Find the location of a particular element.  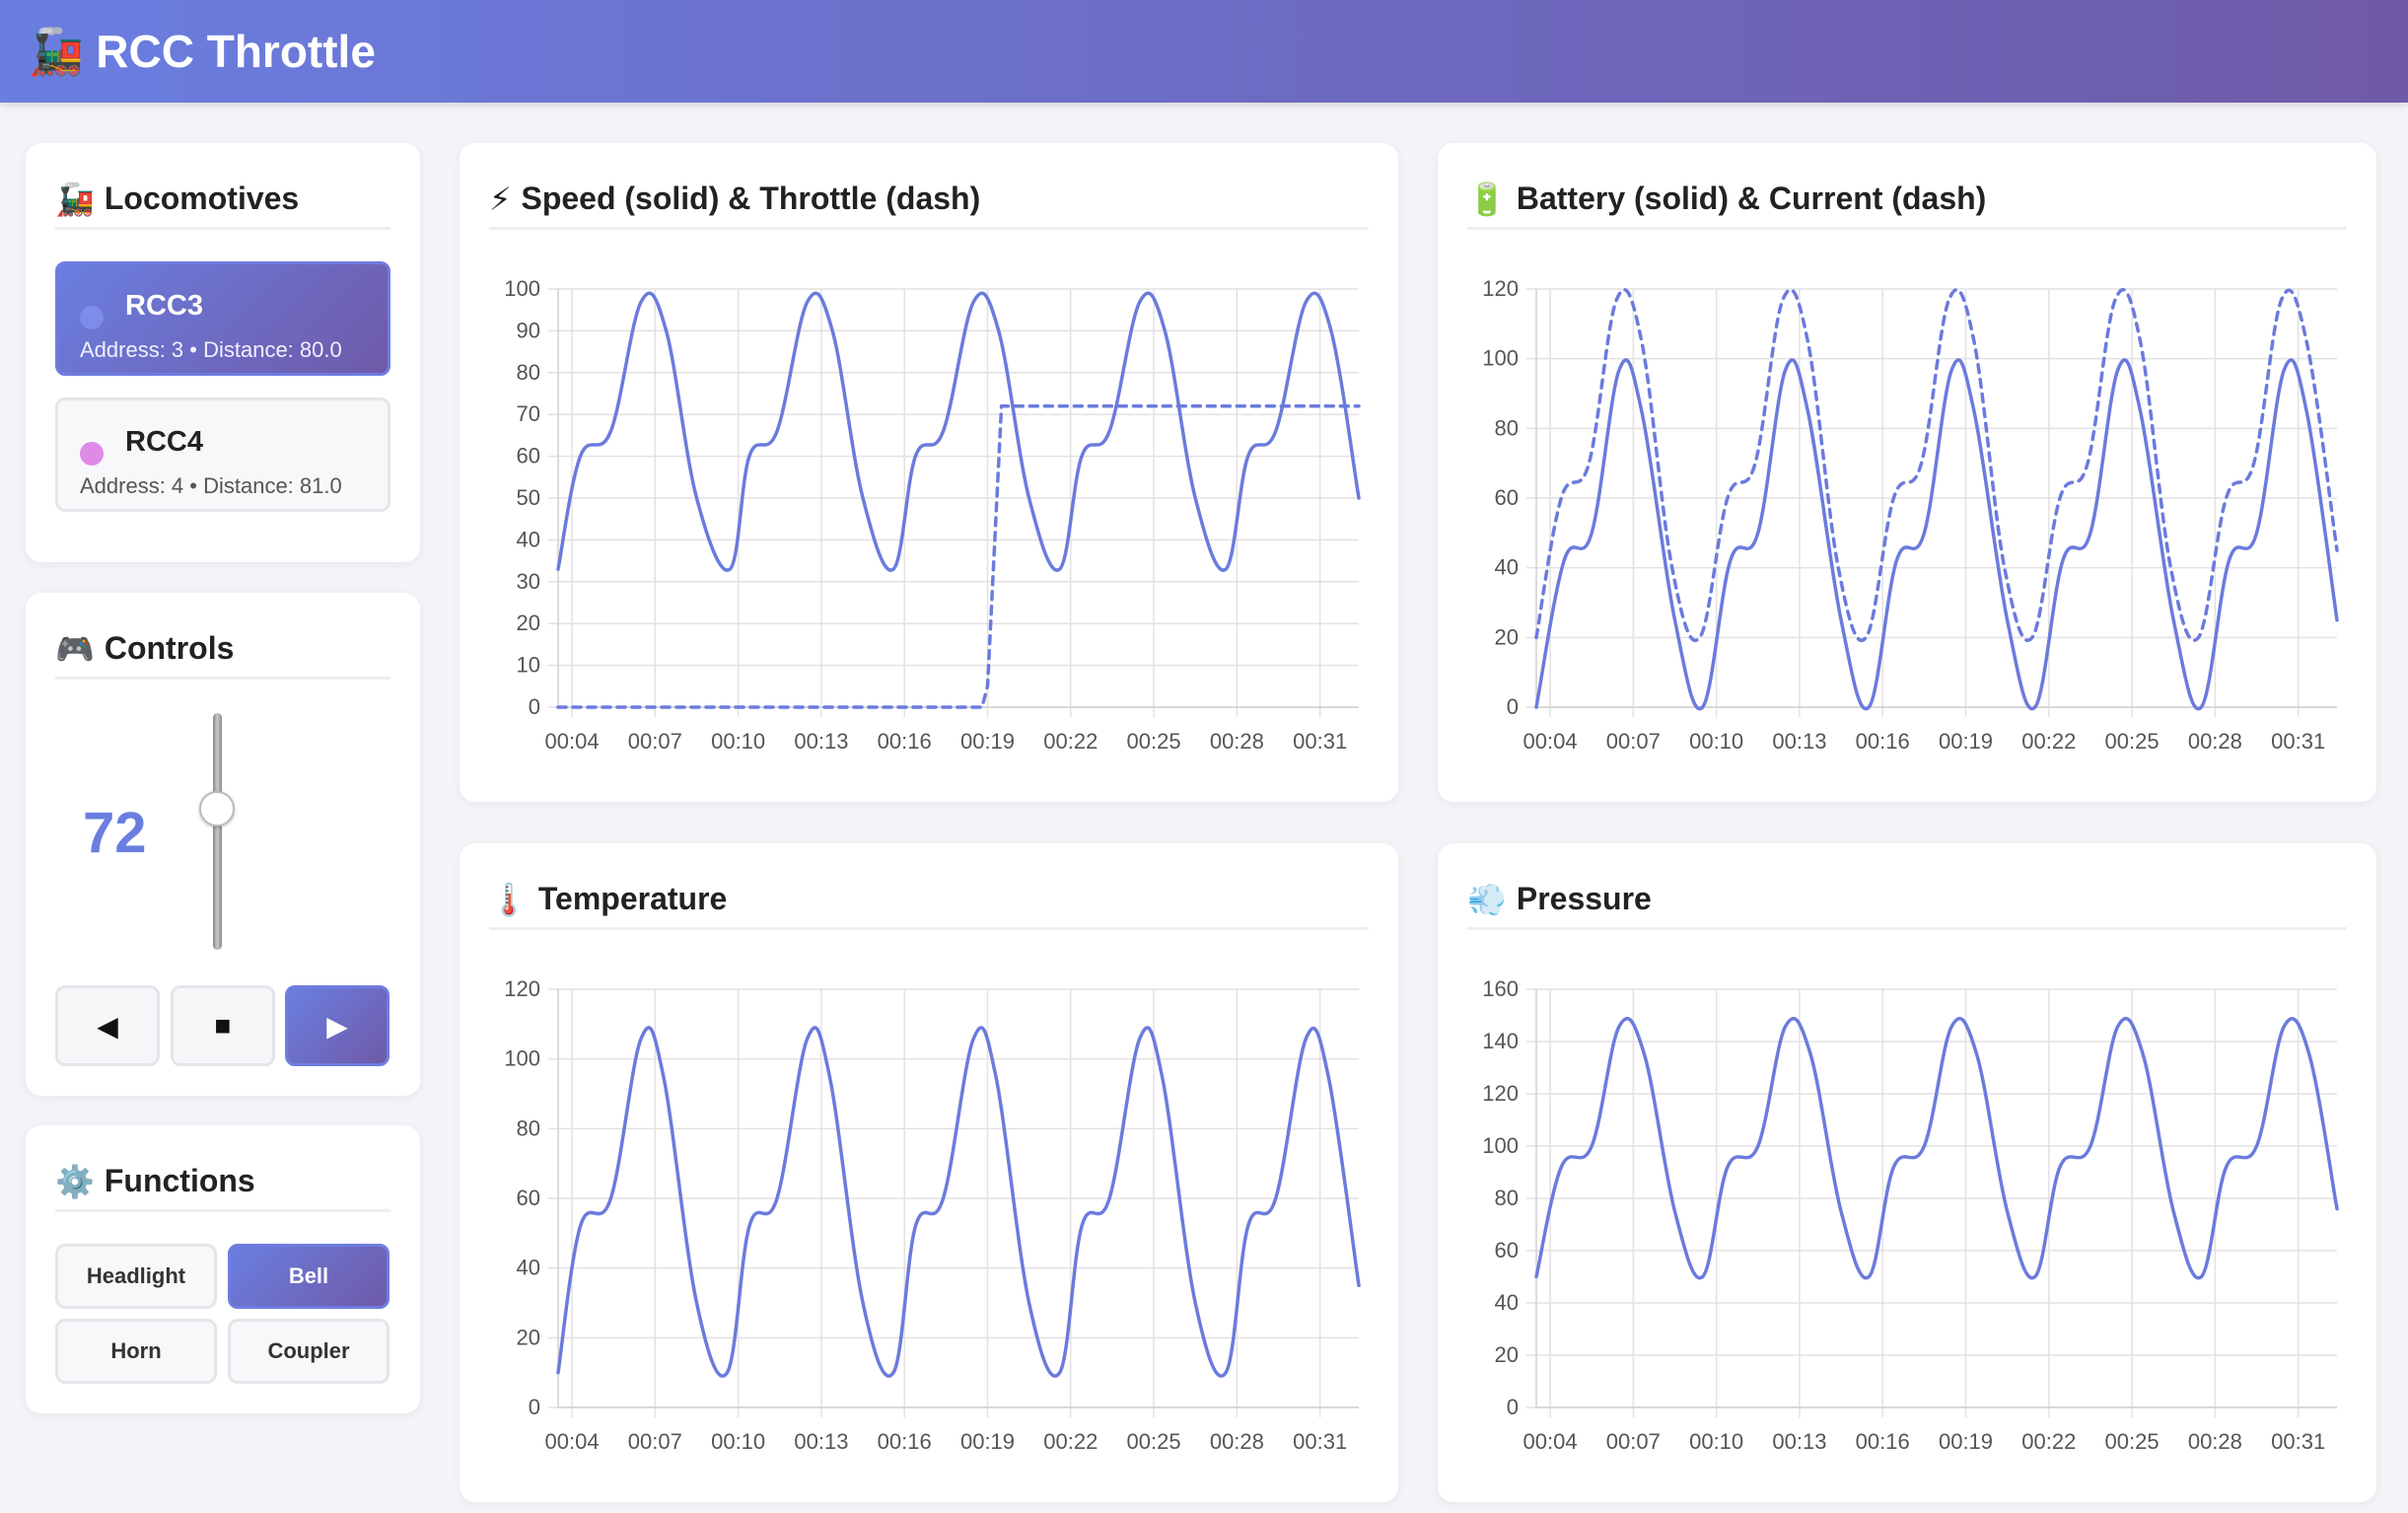

locomotives-title: Locomotives is located at coordinates (202, 198).